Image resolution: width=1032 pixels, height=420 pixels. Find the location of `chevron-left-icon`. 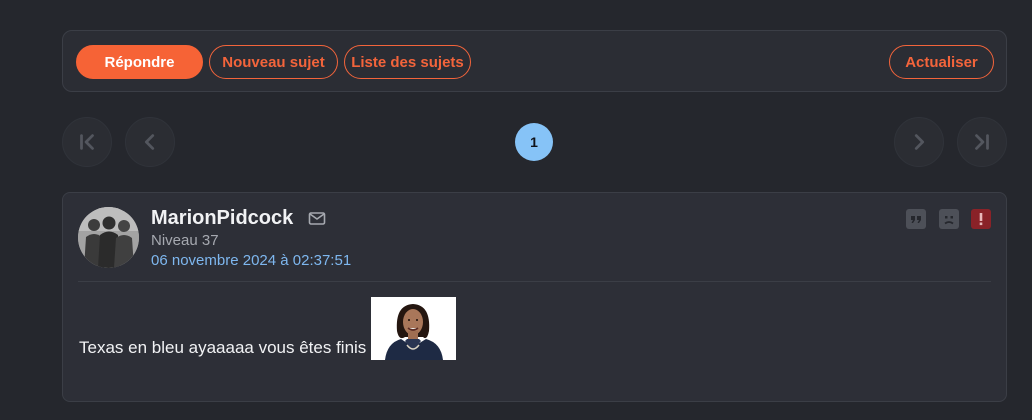

chevron-left-icon is located at coordinates (149, 142).